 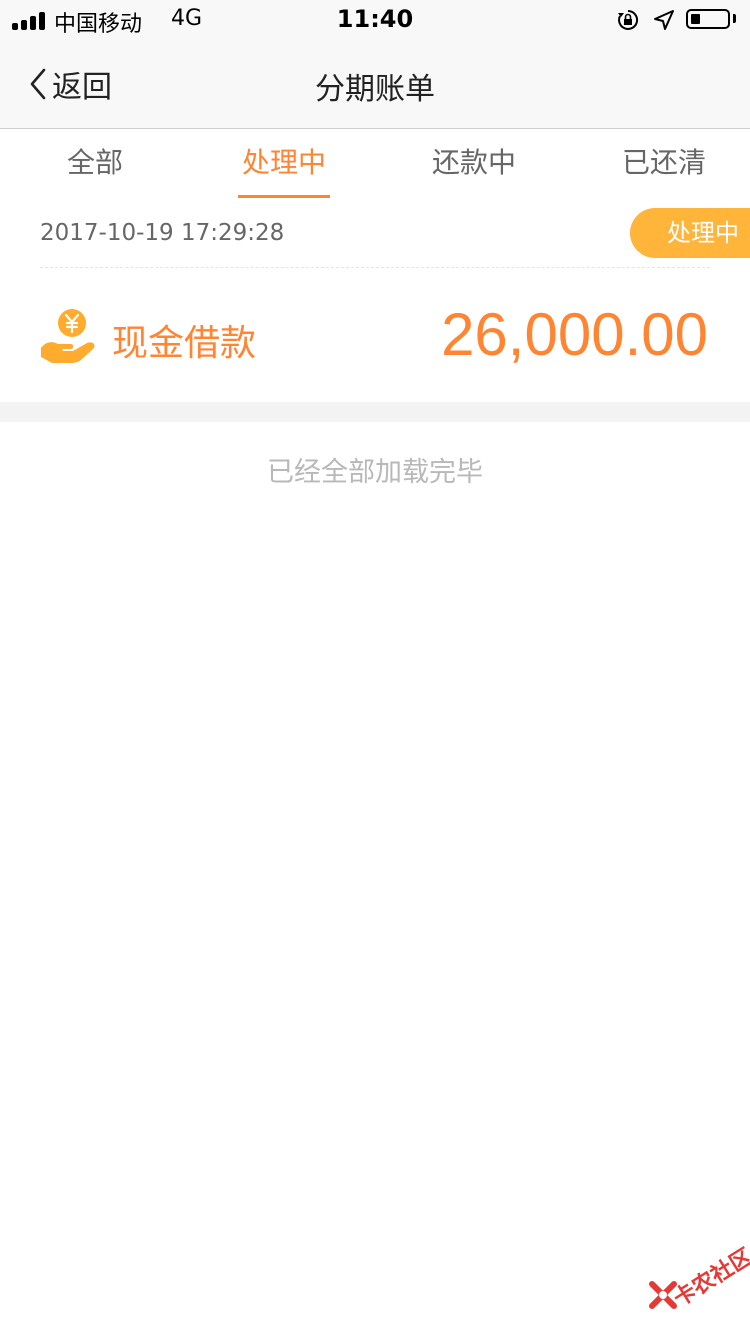 I want to click on tab-paid-off: 已还清, so click(x=660, y=164).